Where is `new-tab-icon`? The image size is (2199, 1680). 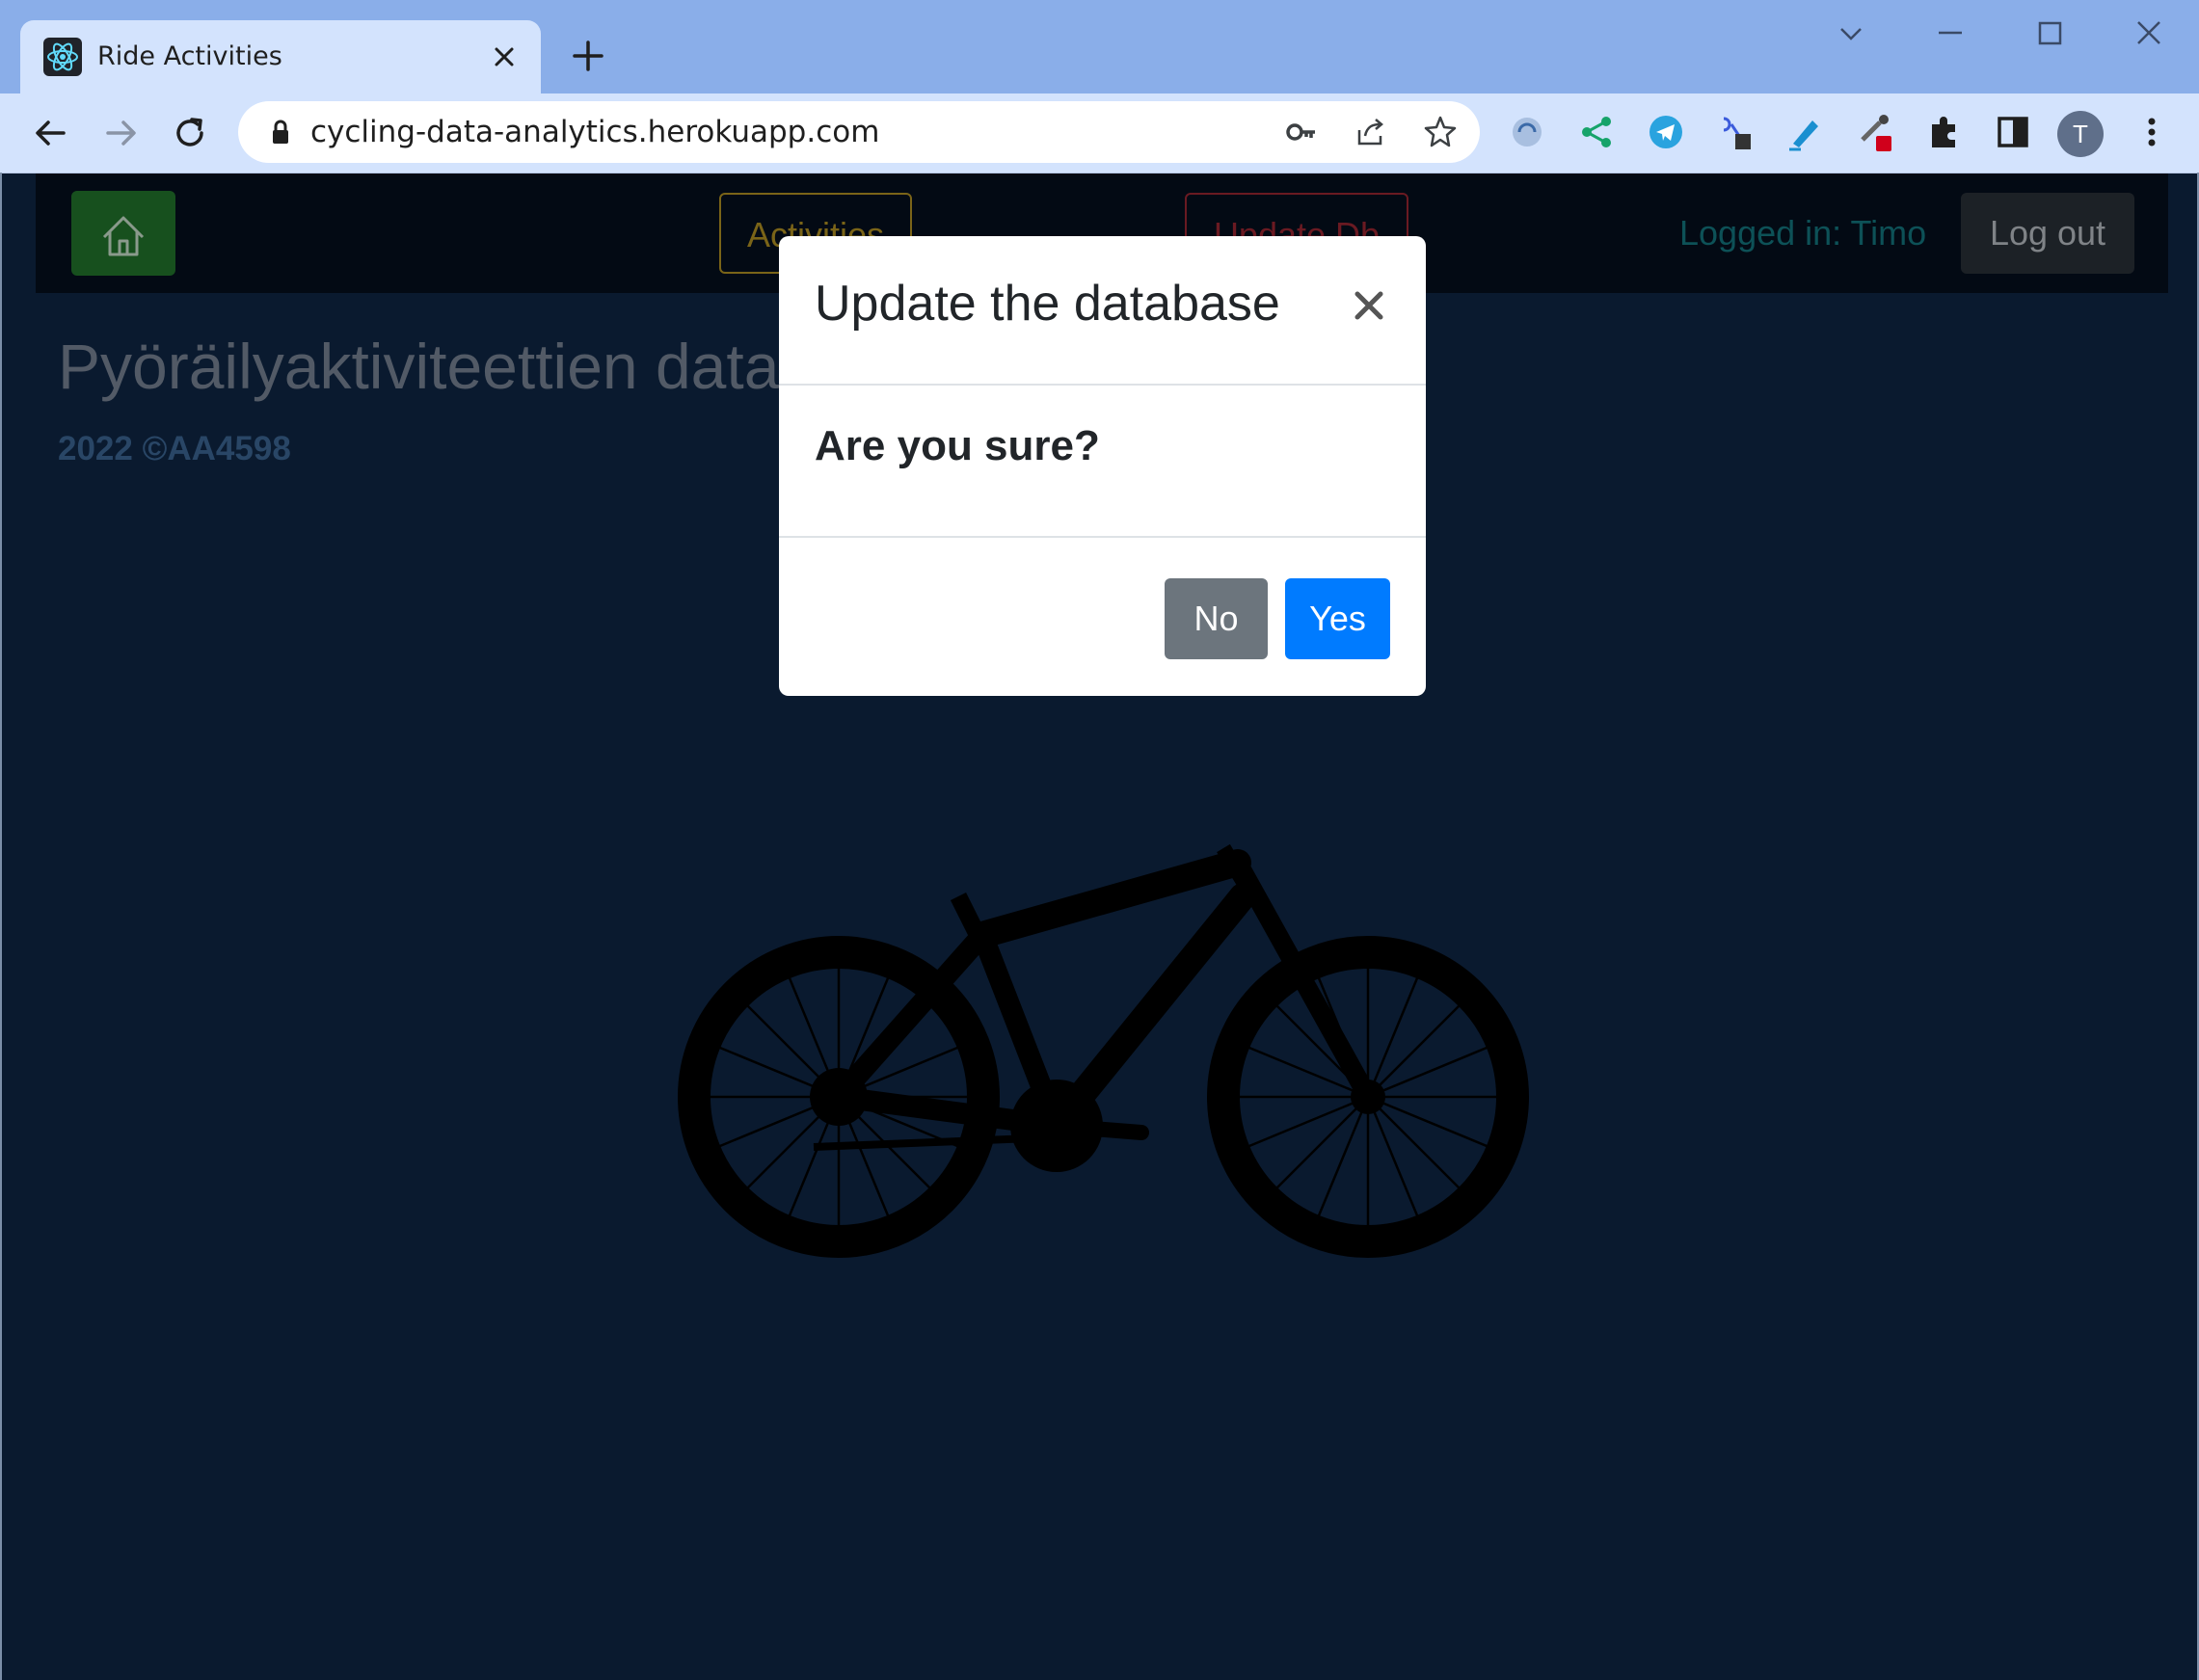
new-tab-icon is located at coordinates (588, 56).